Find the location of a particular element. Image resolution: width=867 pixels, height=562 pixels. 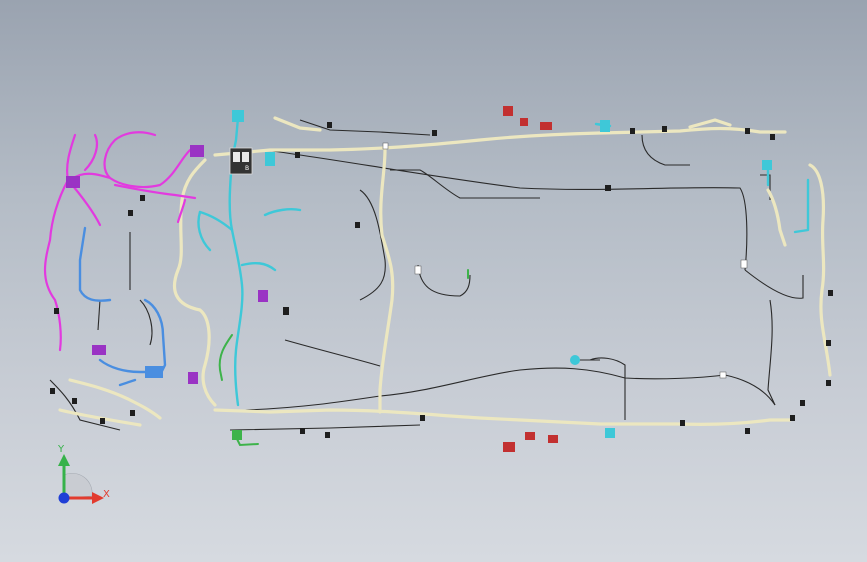

blue-branch is located at coordinates (122, 306).